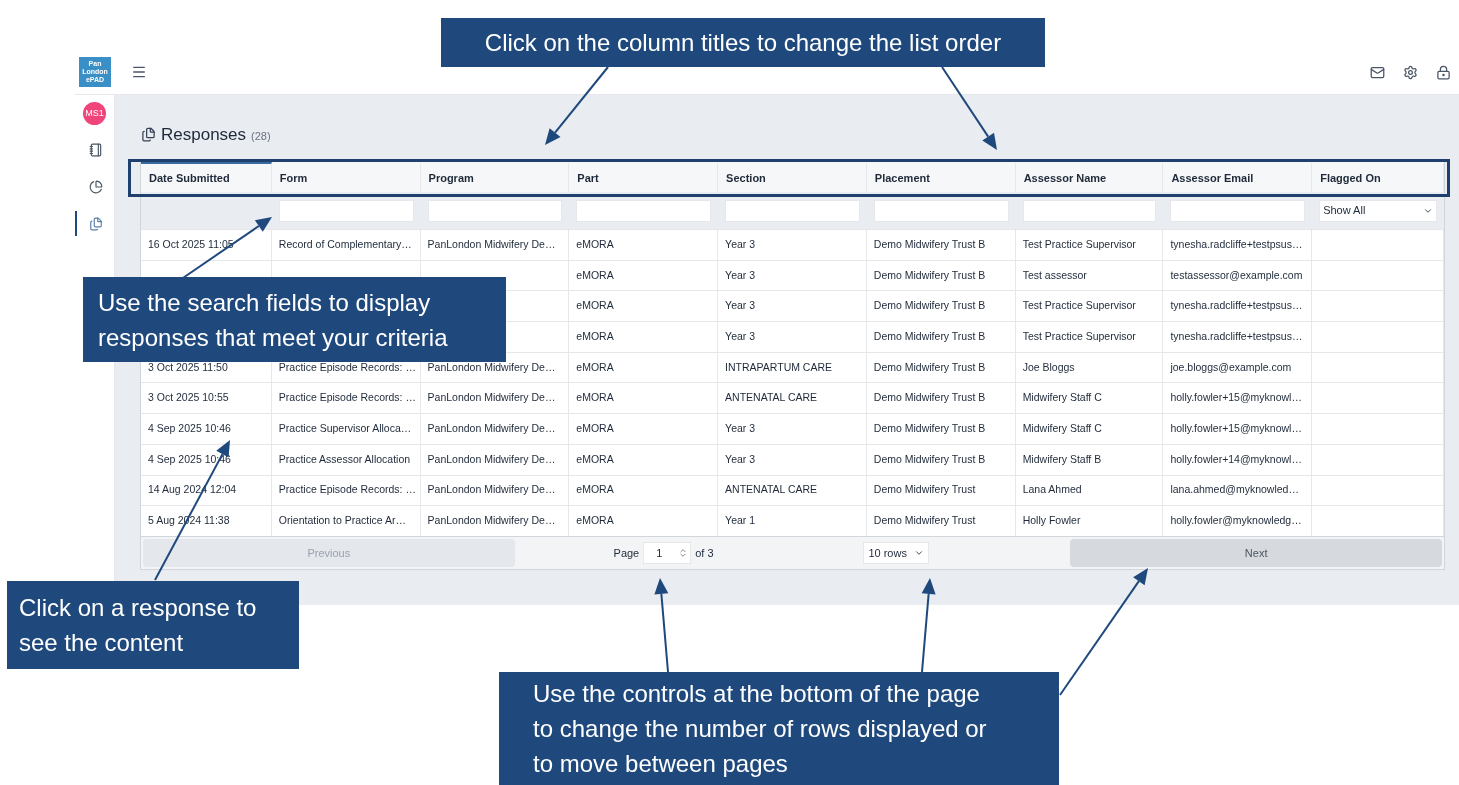 Image resolution: width=1459 pixels, height=785 pixels. I want to click on page-number-field: 1, so click(667, 552).